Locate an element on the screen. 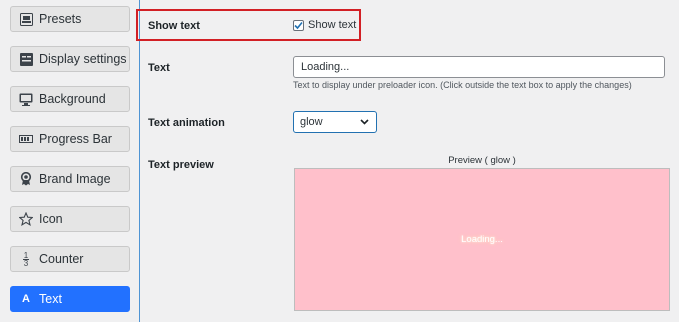 The image size is (679, 322). sidebar-item-label: Counter is located at coordinates (61, 259).